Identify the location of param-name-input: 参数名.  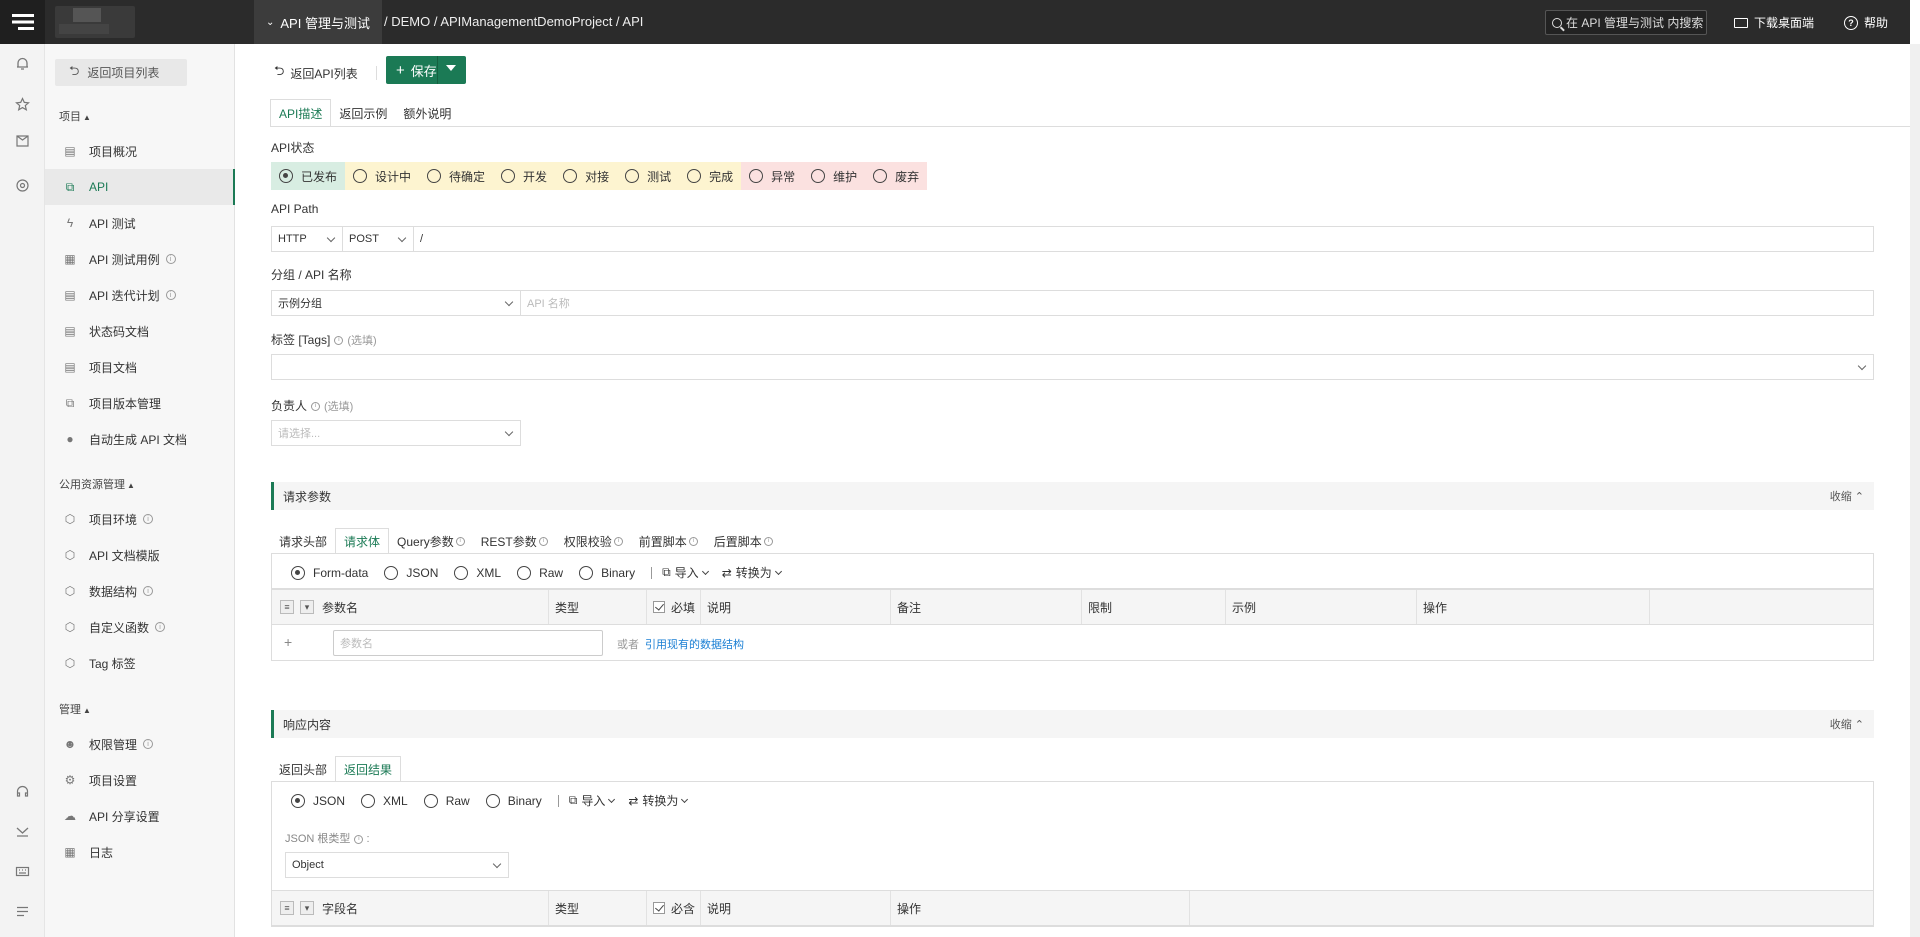
(468, 643).